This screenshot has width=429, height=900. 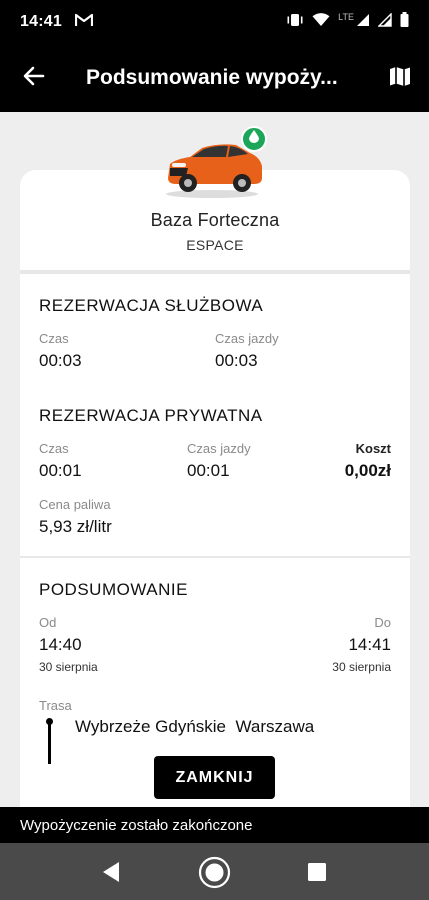 What do you see at coordinates (68, 667) in the screenshot?
I see `from-date: 30 sierpnia` at bounding box center [68, 667].